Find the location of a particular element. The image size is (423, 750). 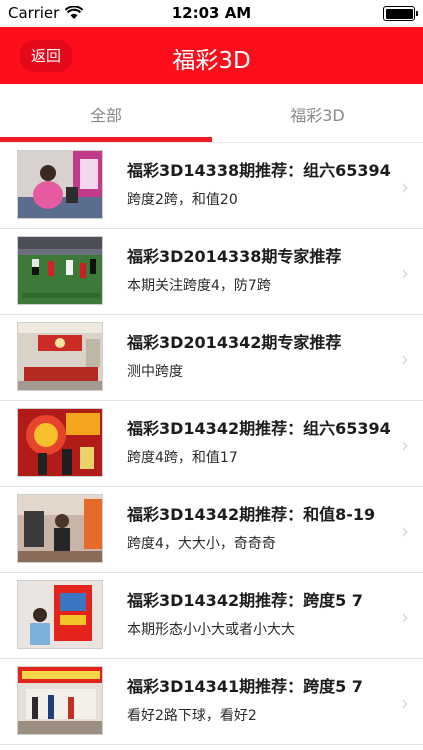

tab-all: 全部 is located at coordinates (106, 113).